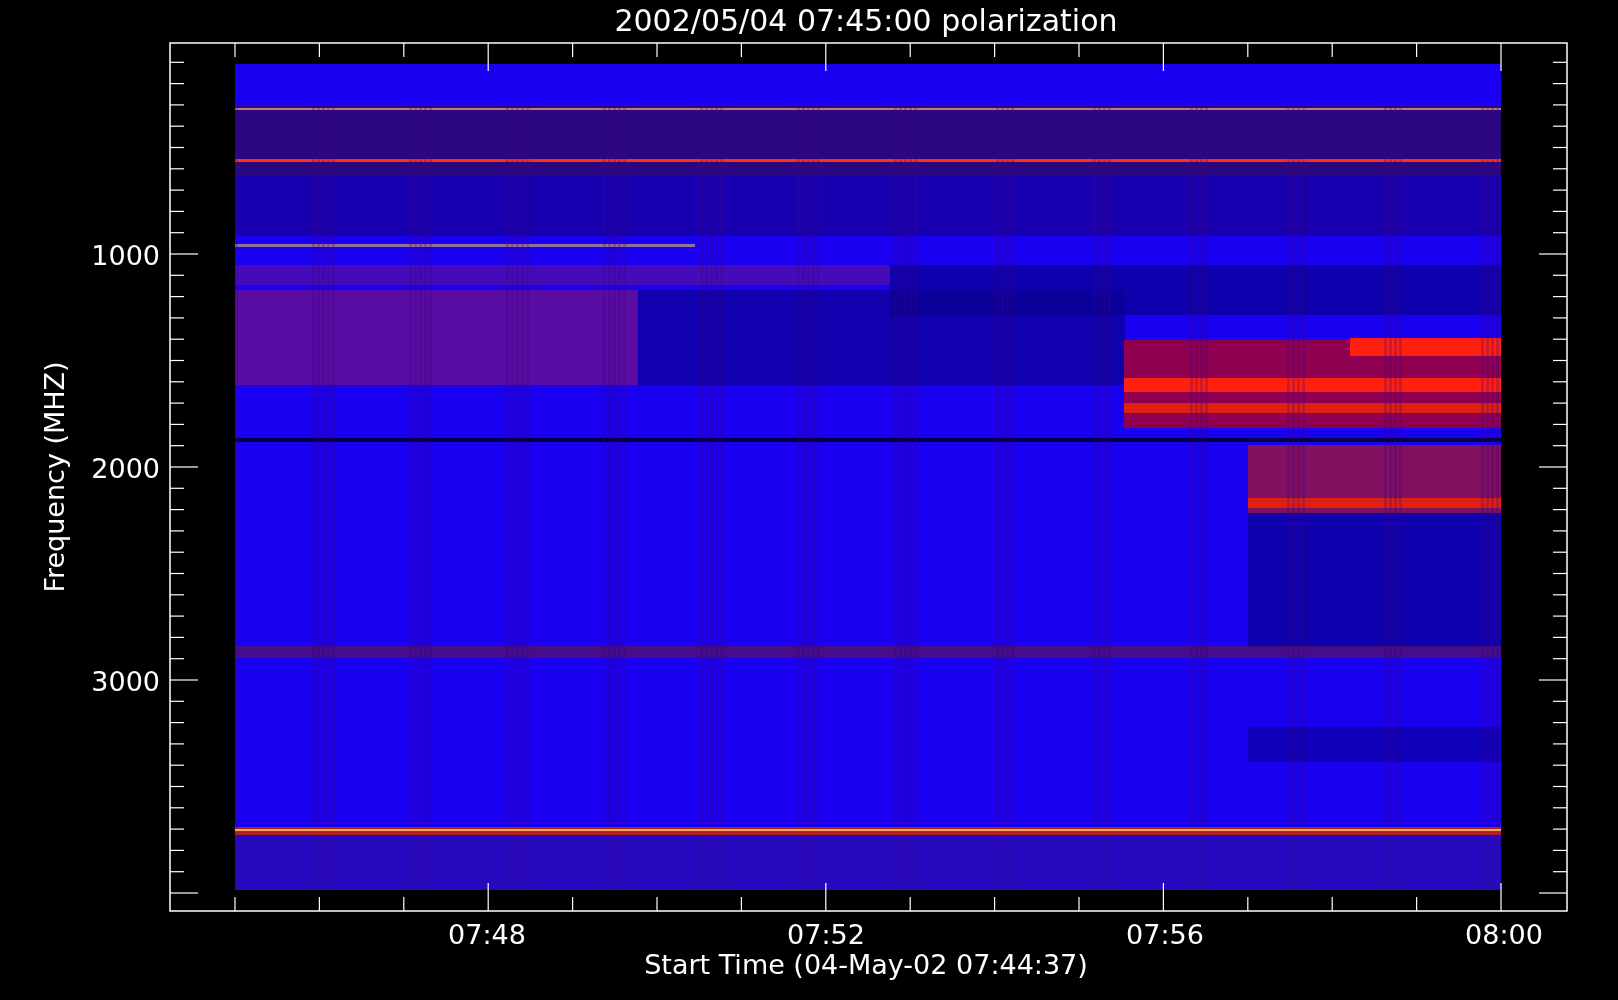  I want to click on plot-title: 2002/05/04 07:45:00 polarization, so click(866, 20).